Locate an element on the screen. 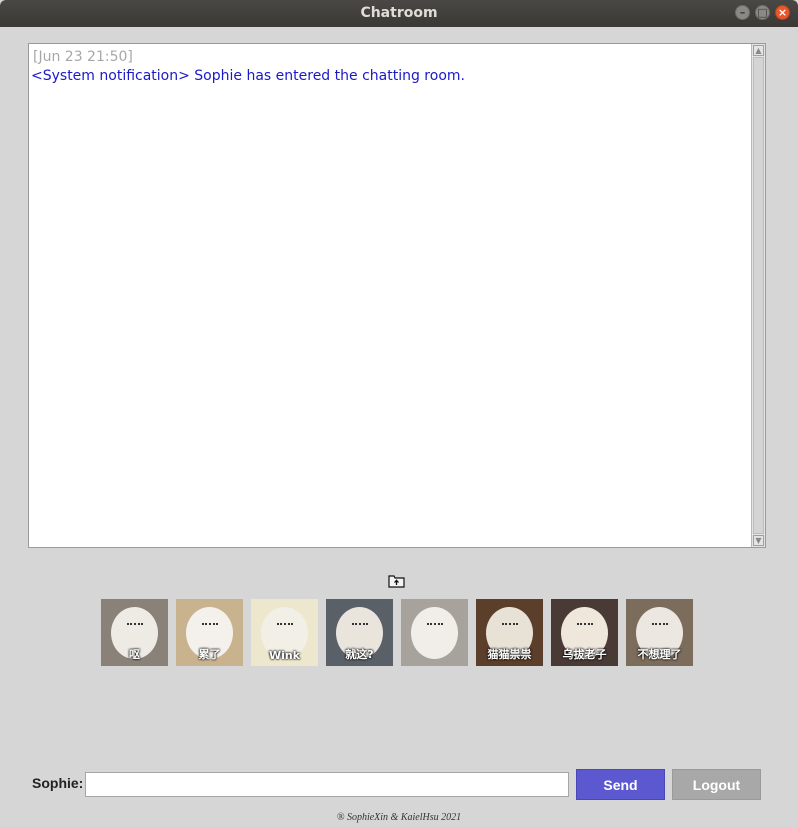 The height and width of the screenshot is (827, 798). sticker-8: 不想理了 is located at coordinates (659, 632).